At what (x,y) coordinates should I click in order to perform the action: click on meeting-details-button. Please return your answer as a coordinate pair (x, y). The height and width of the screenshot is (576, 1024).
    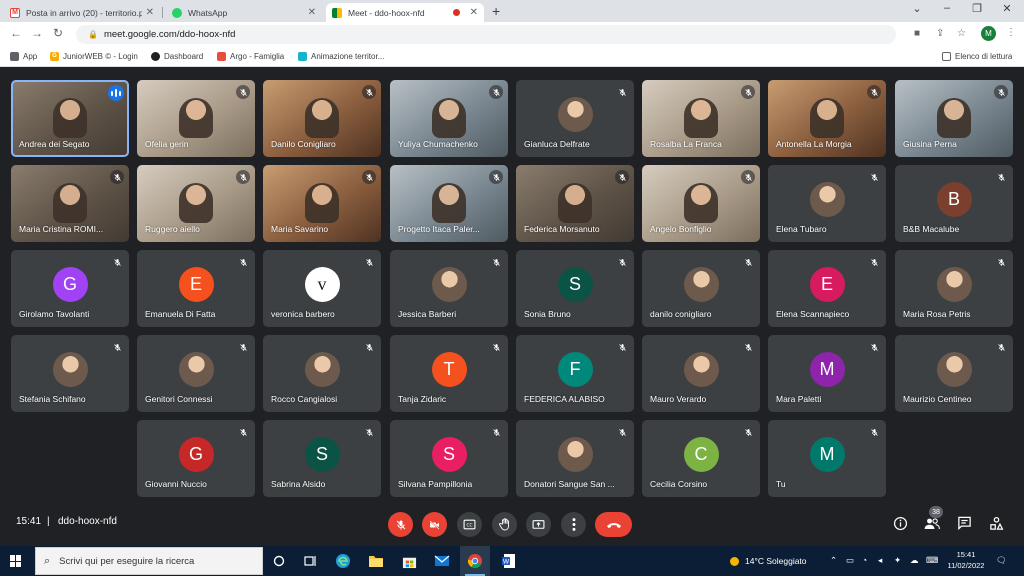
    Looking at the image, I should click on (900, 523).